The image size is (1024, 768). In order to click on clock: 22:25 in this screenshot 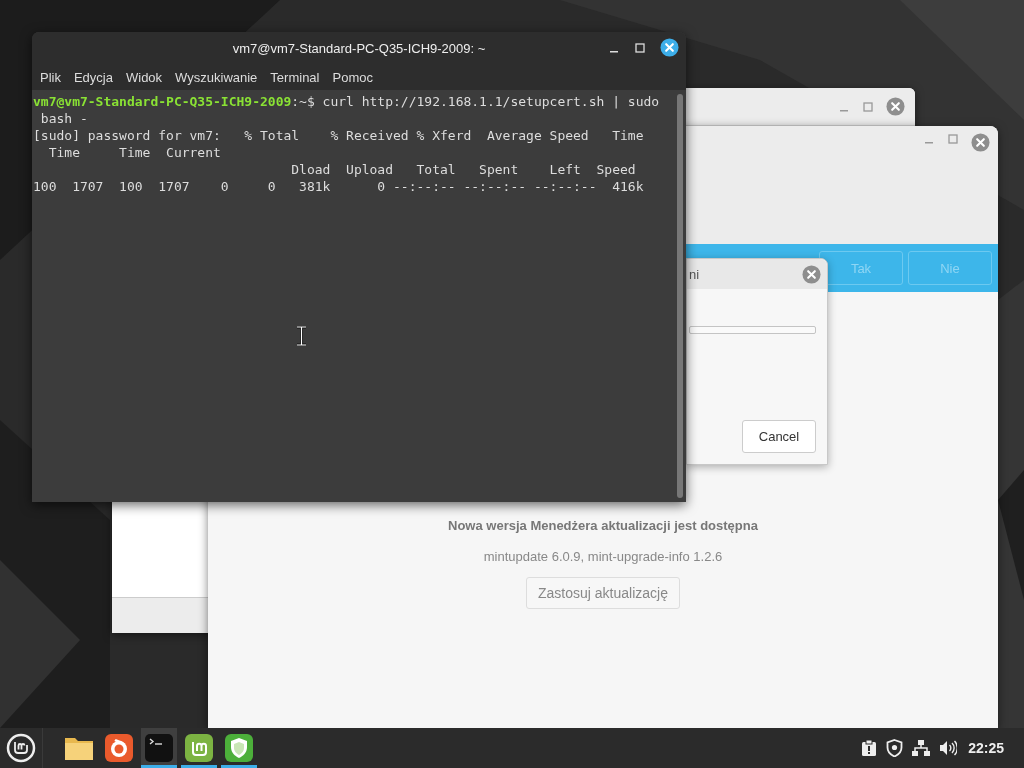, I will do `click(986, 748)`.